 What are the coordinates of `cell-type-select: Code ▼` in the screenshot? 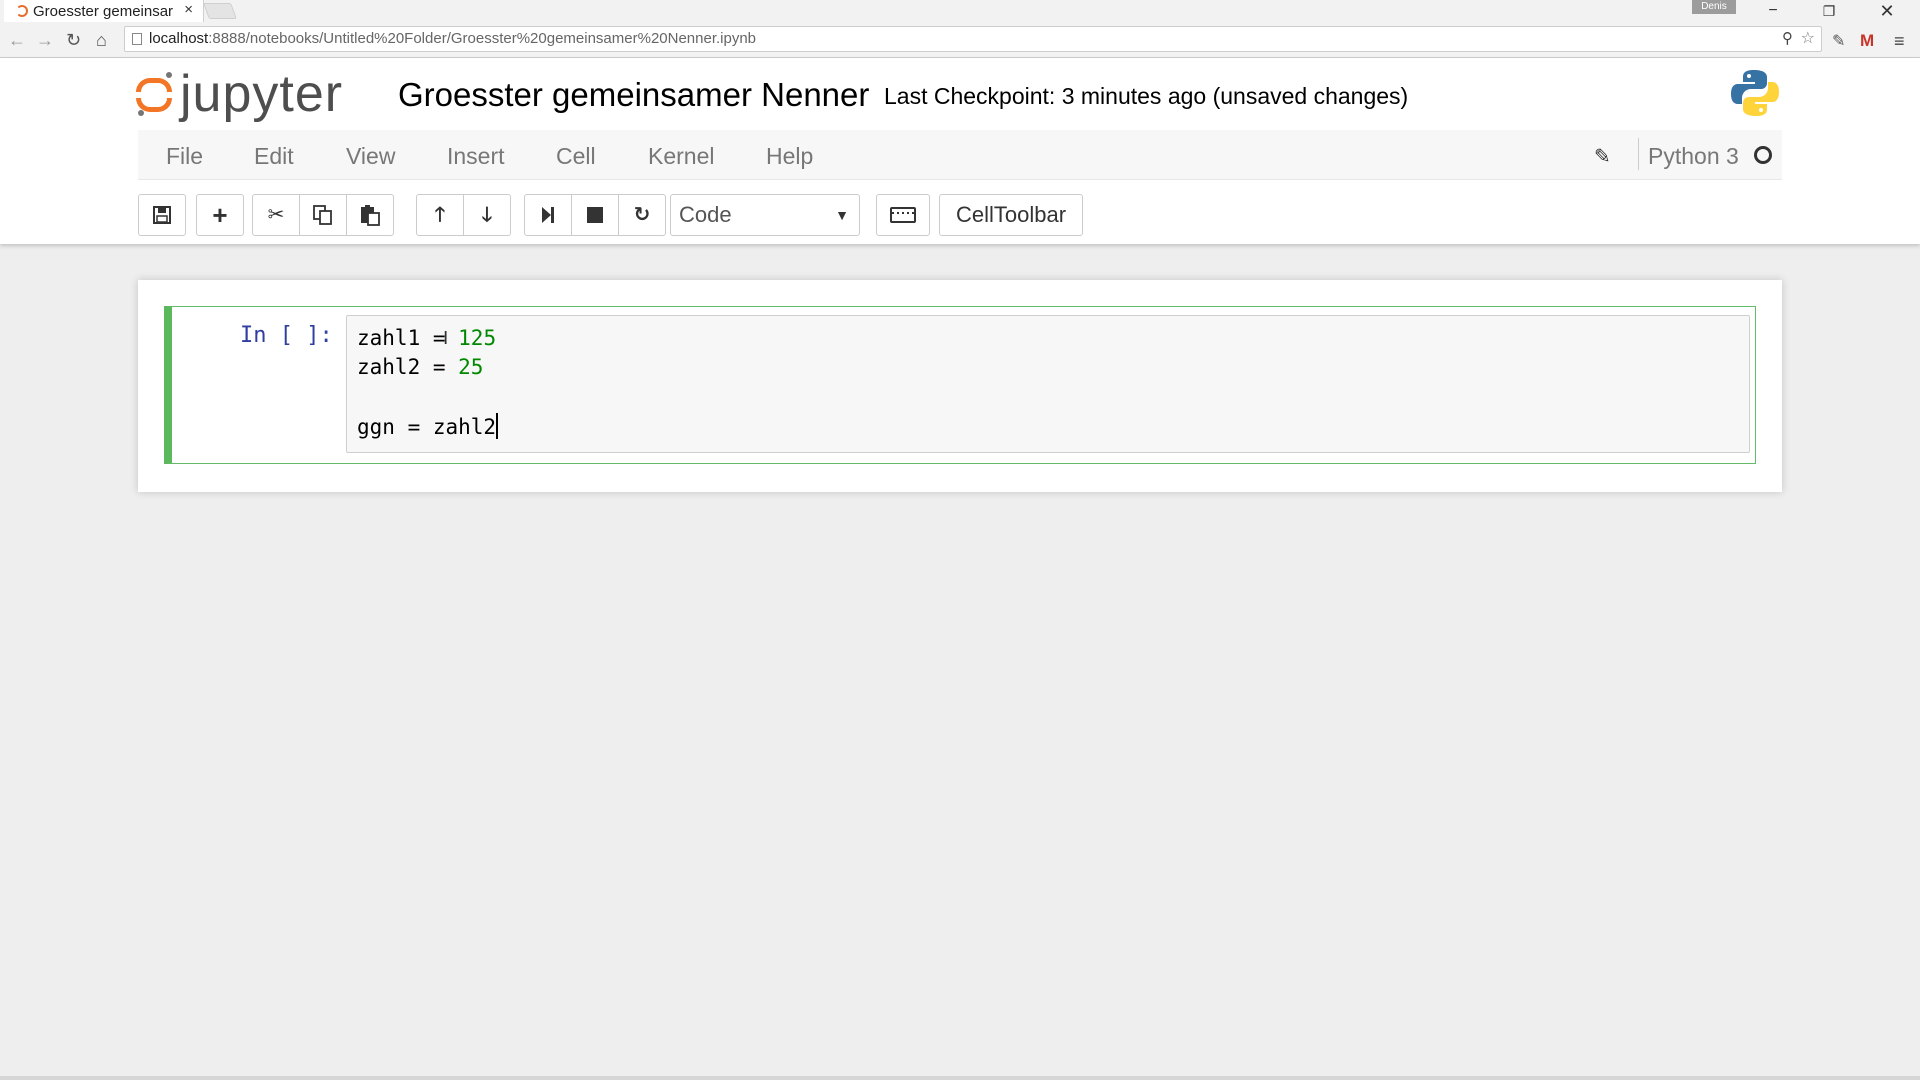 It's located at (765, 215).